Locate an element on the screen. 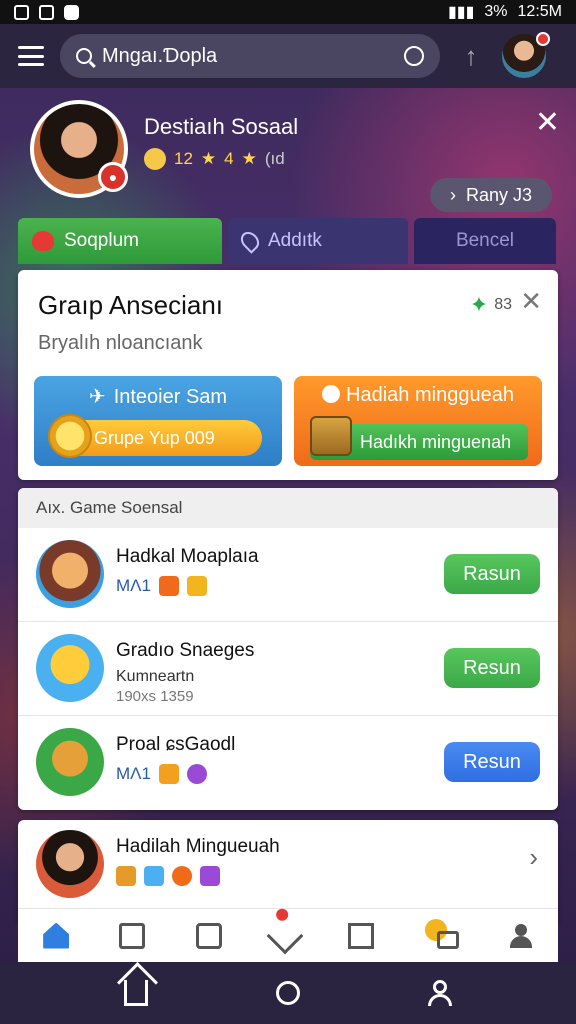 This screenshot has height=1024, width=576. card-title: Graıp Ansecianı is located at coordinates (130, 305).